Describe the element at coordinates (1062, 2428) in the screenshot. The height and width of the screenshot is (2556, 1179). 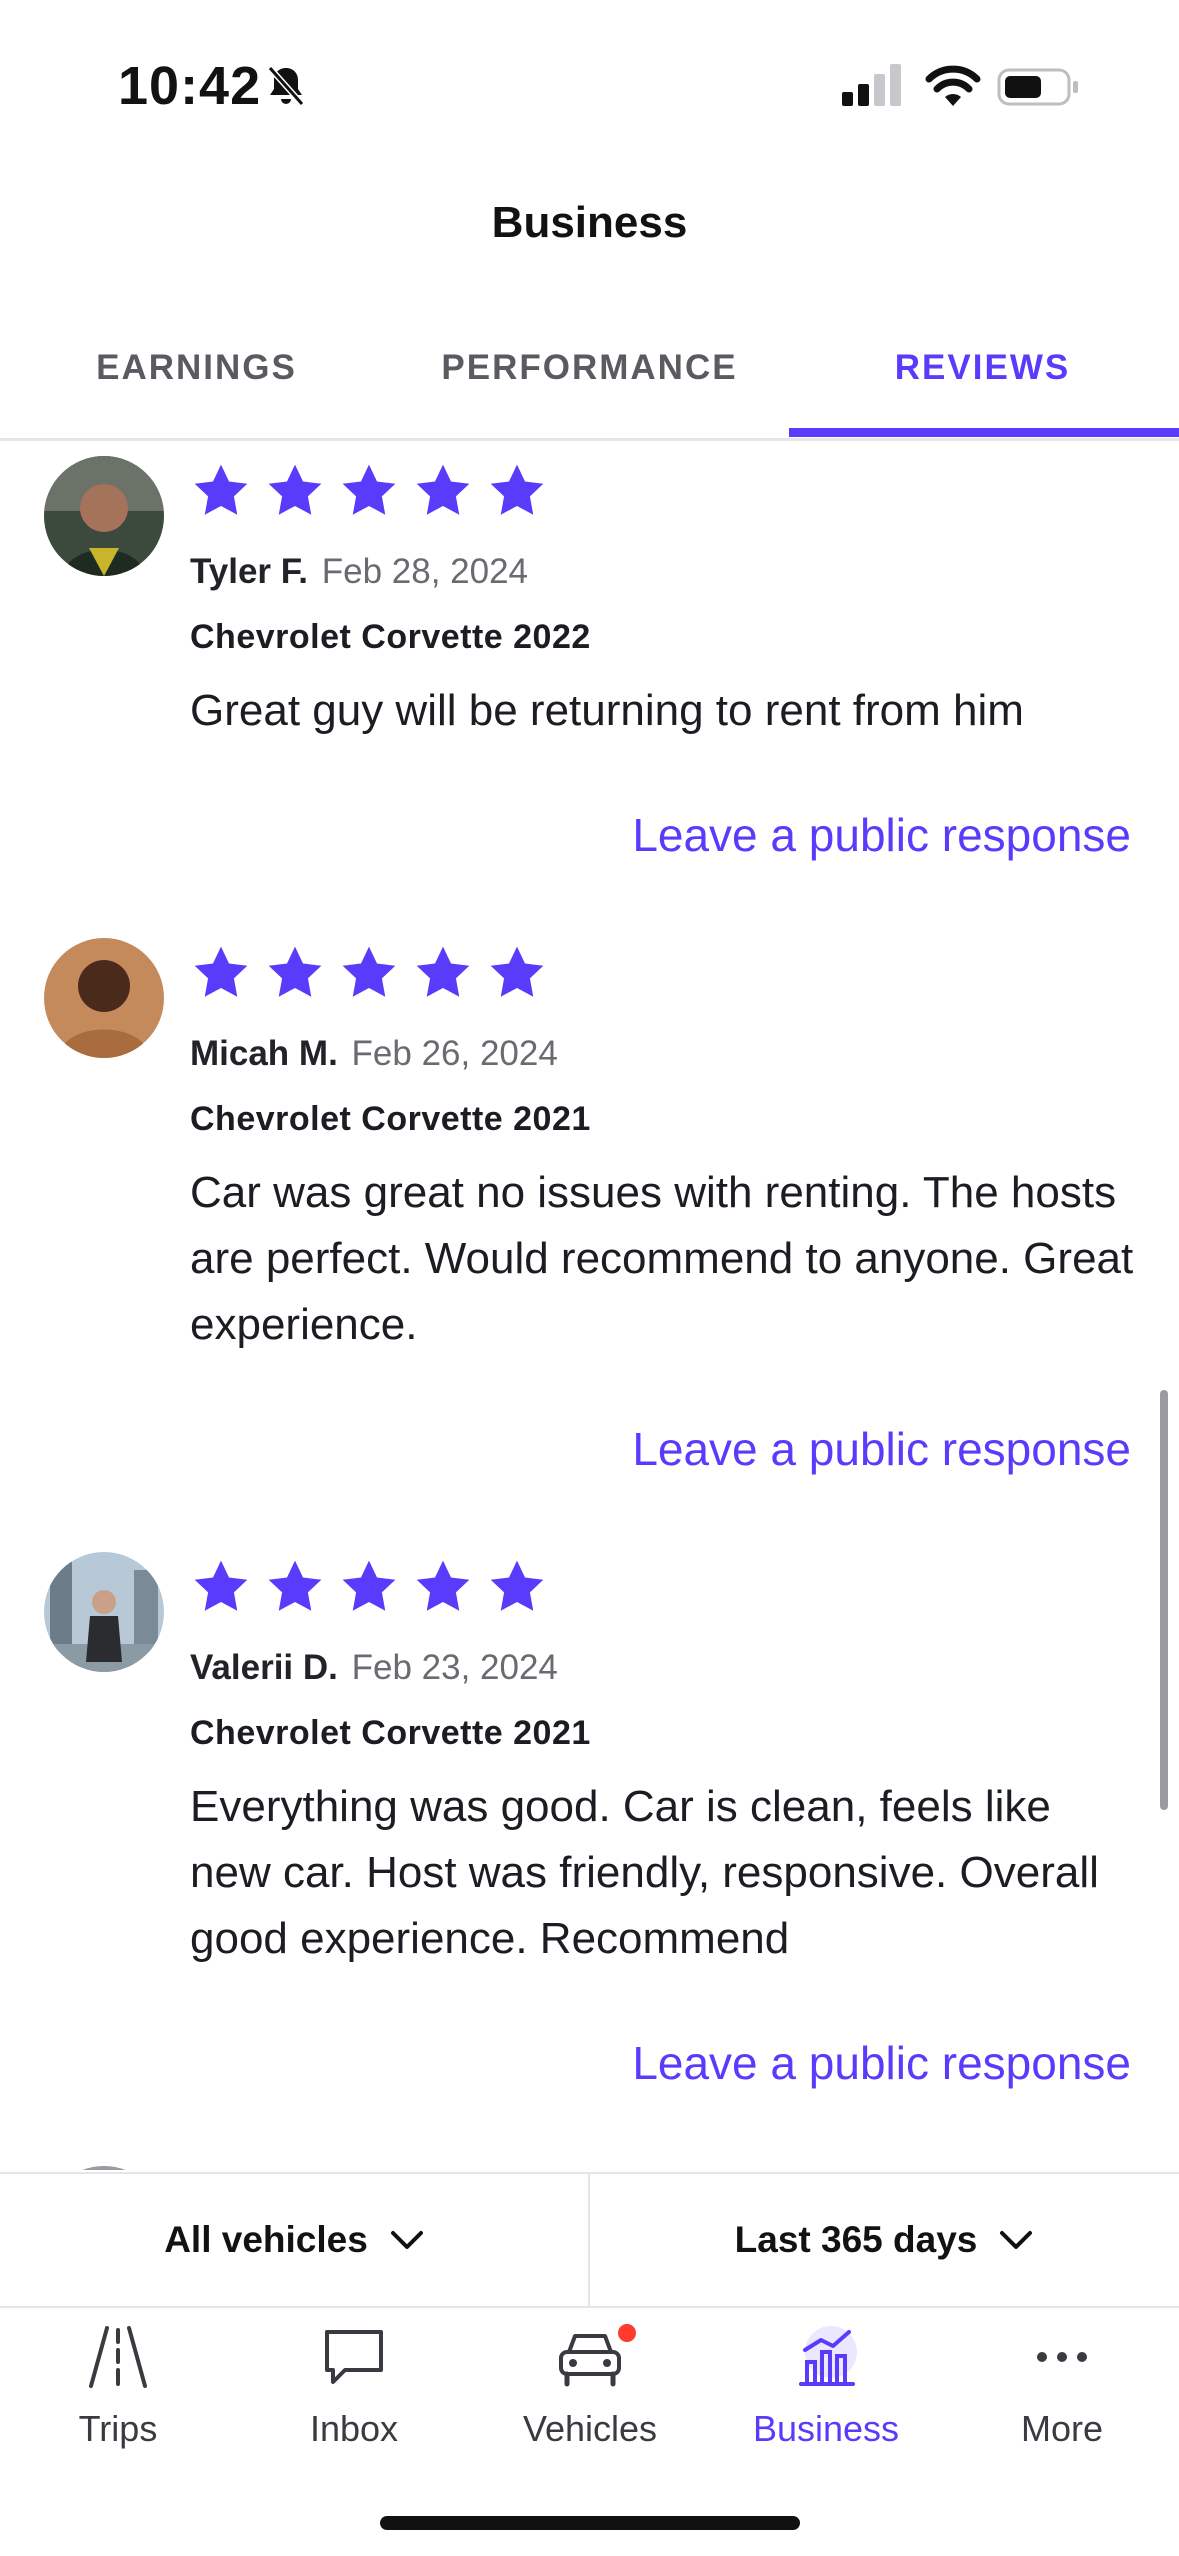
I see `nav-label: More` at that location.